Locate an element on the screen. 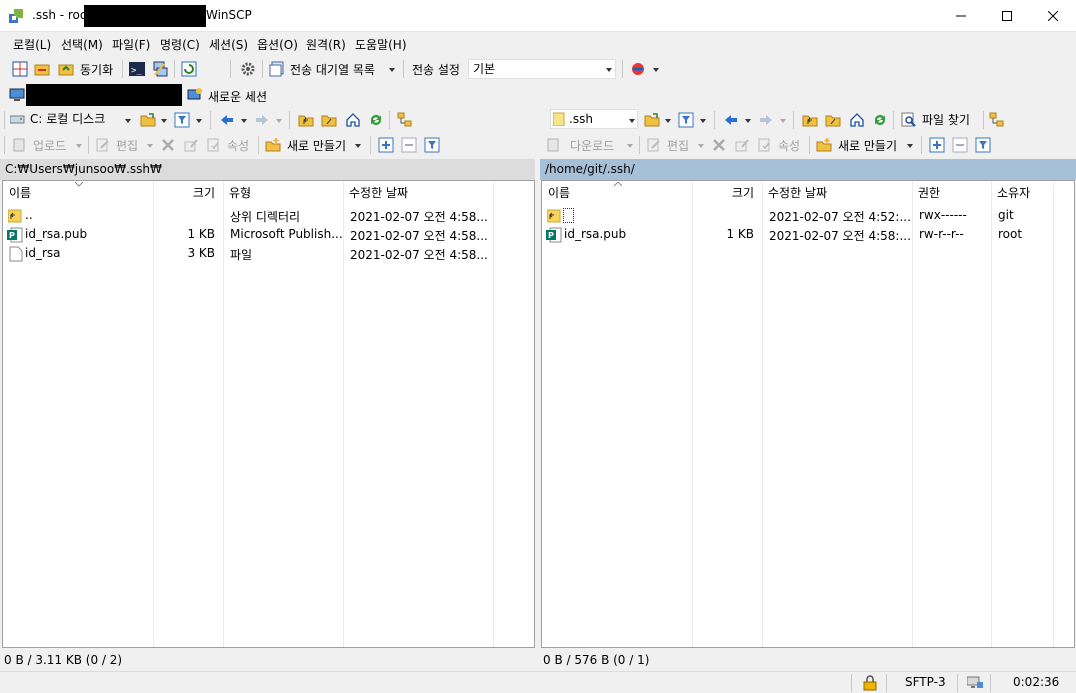  parent-folder-icon is located at coordinates (15, 216).